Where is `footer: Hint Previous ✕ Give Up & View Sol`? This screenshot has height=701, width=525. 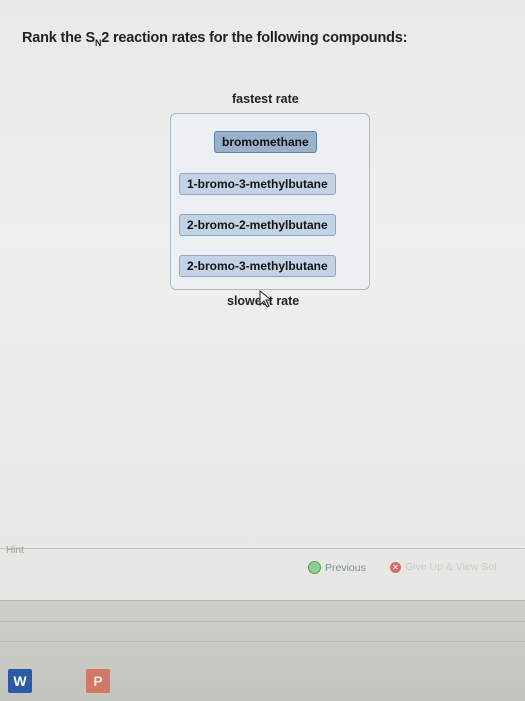 footer: Hint Previous ✕ Give Up & View Sol is located at coordinates (262, 572).